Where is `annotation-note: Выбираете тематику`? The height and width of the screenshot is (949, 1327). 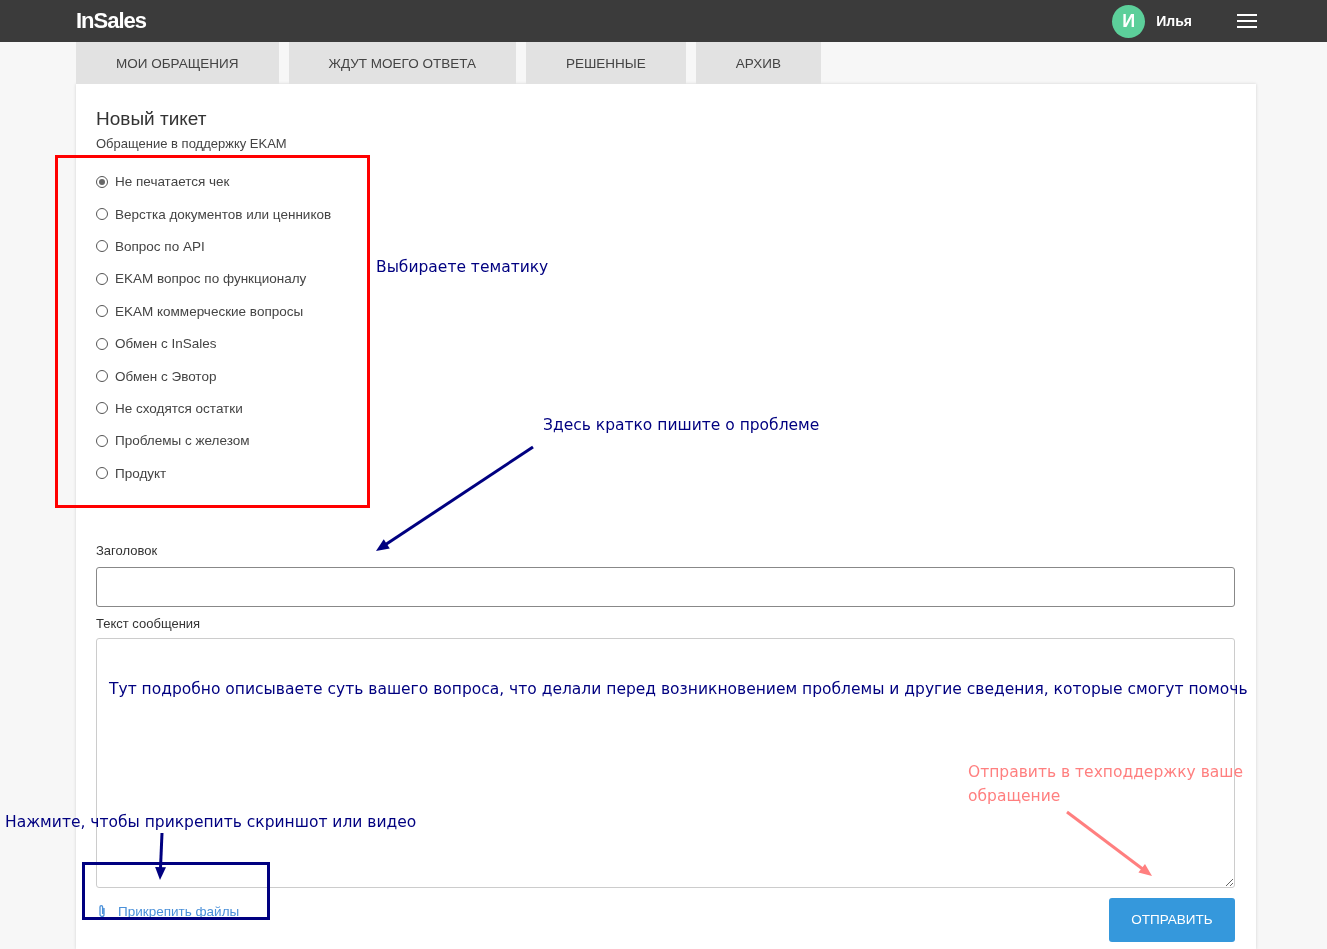 annotation-note: Выбираете тематику is located at coordinates (462, 267).